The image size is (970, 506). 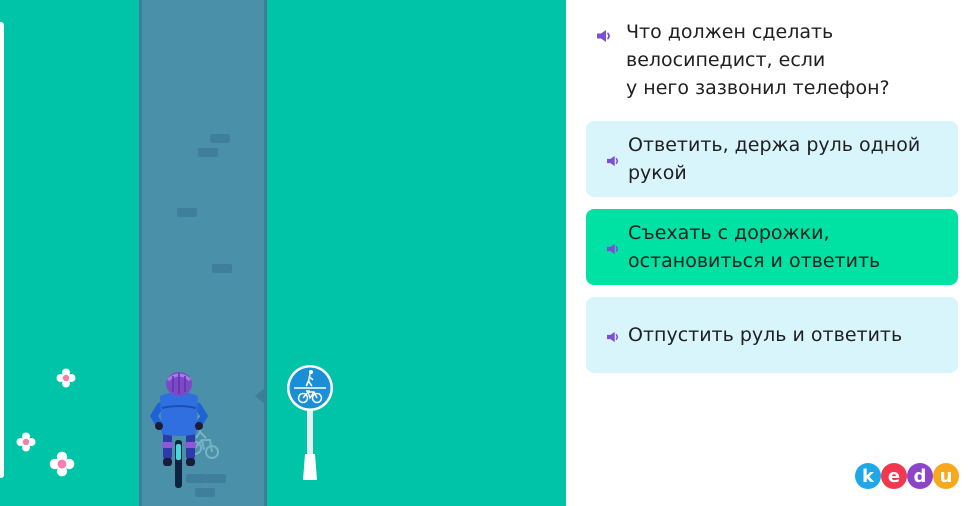 I want to click on kedu-logo: kedu, so click(x=907, y=476).